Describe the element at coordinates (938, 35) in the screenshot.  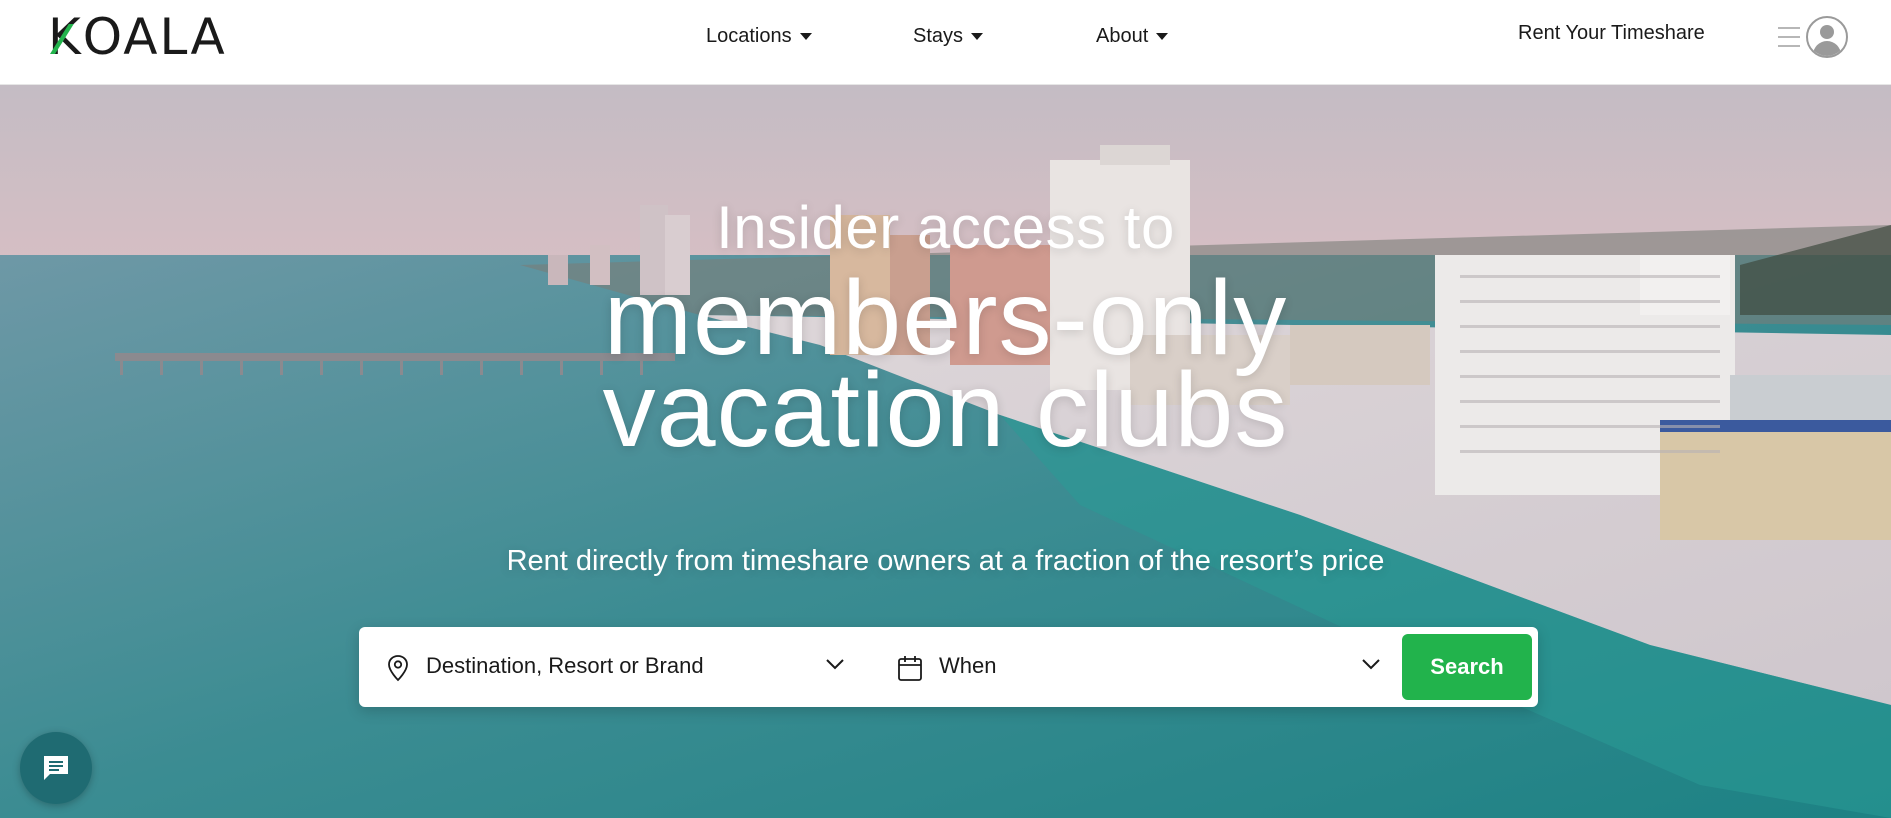
I see `nav-stays-label: Stays` at that location.